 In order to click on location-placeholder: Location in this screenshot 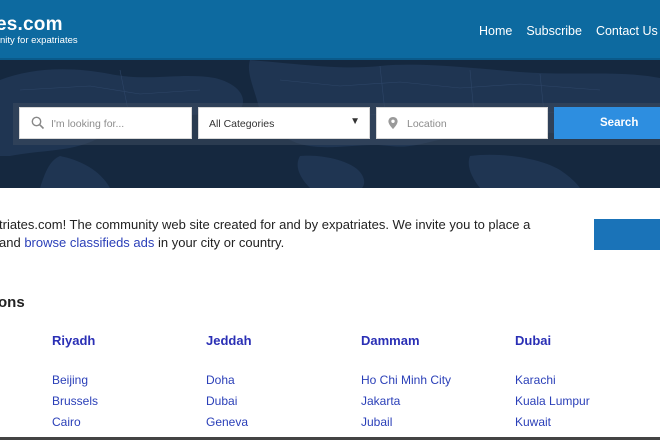, I will do `click(427, 124)`.